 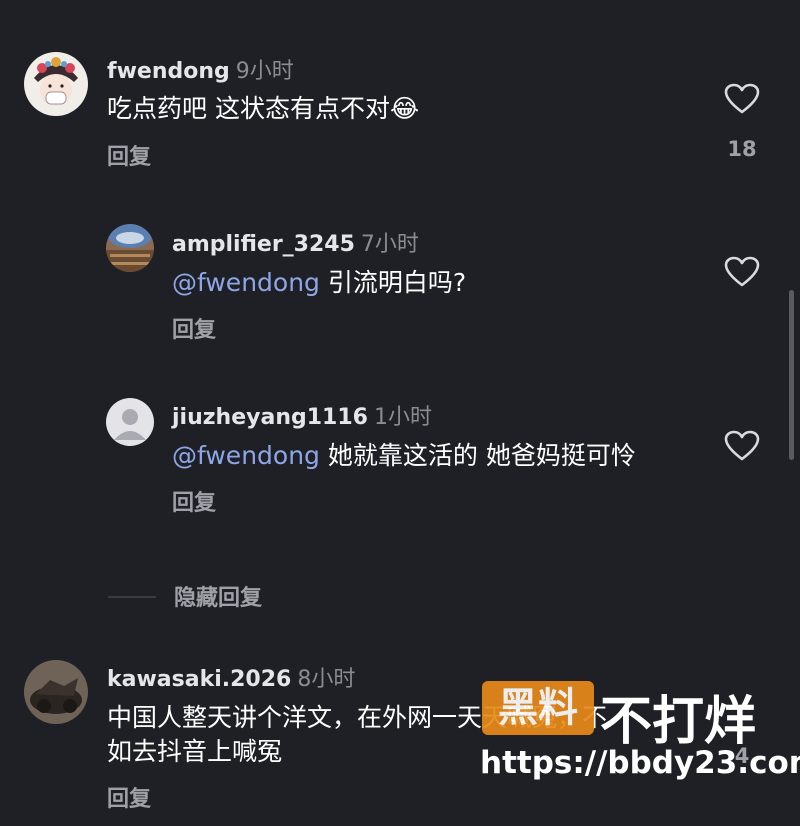 What do you see at coordinates (263, 108) in the screenshot?
I see `comment-text: 吃点药吧 这状态有点不对😂` at bounding box center [263, 108].